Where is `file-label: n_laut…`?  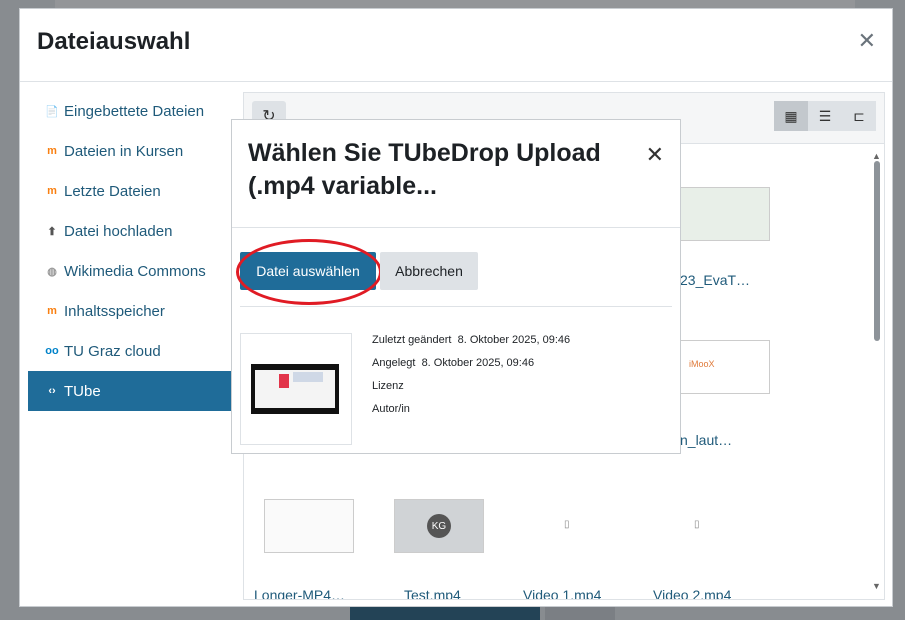
file-label: n_laut… is located at coordinates (706, 440).